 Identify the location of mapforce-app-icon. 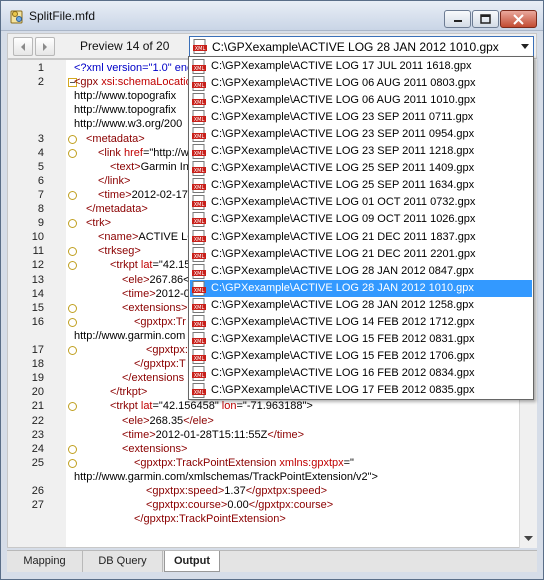
(16, 17).